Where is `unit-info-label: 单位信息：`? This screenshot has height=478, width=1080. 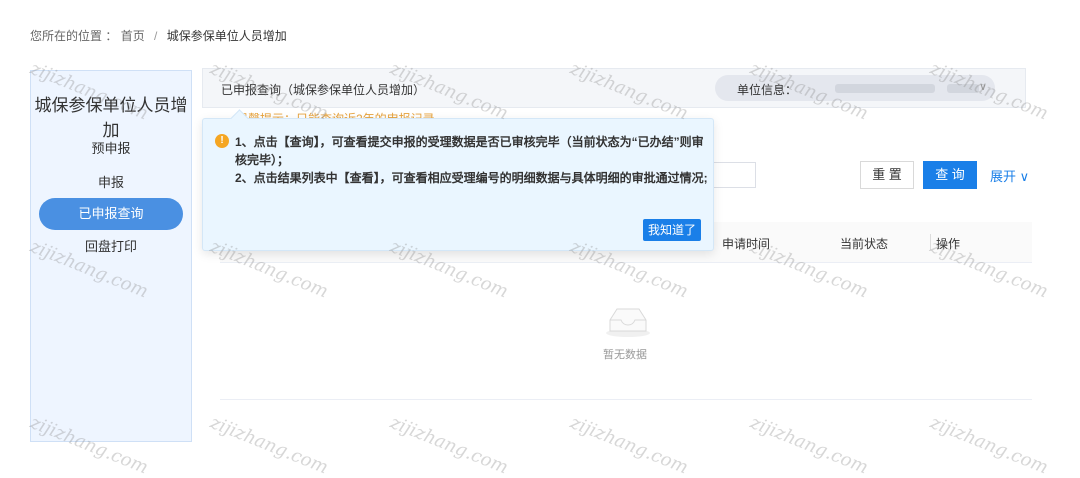
unit-info-label: 单位信息： is located at coordinates (767, 90).